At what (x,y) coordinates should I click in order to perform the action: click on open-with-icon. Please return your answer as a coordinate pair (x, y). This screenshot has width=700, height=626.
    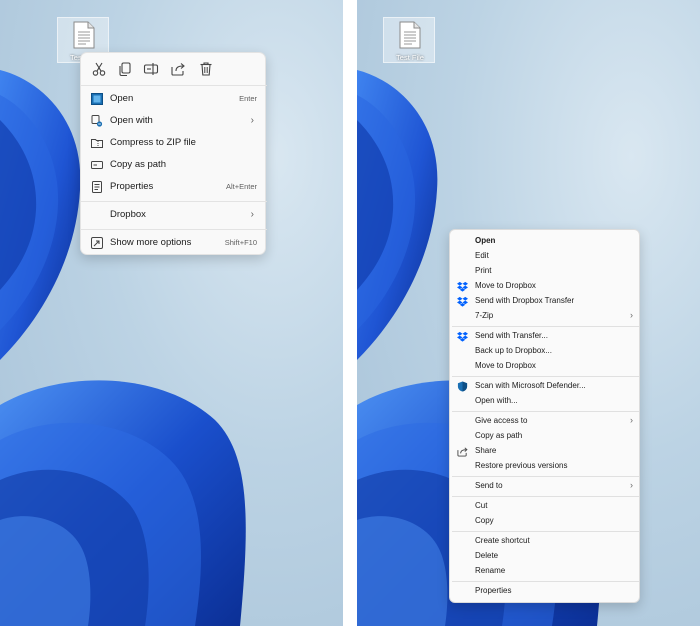
    Looking at the image, I should click on (97, 121).